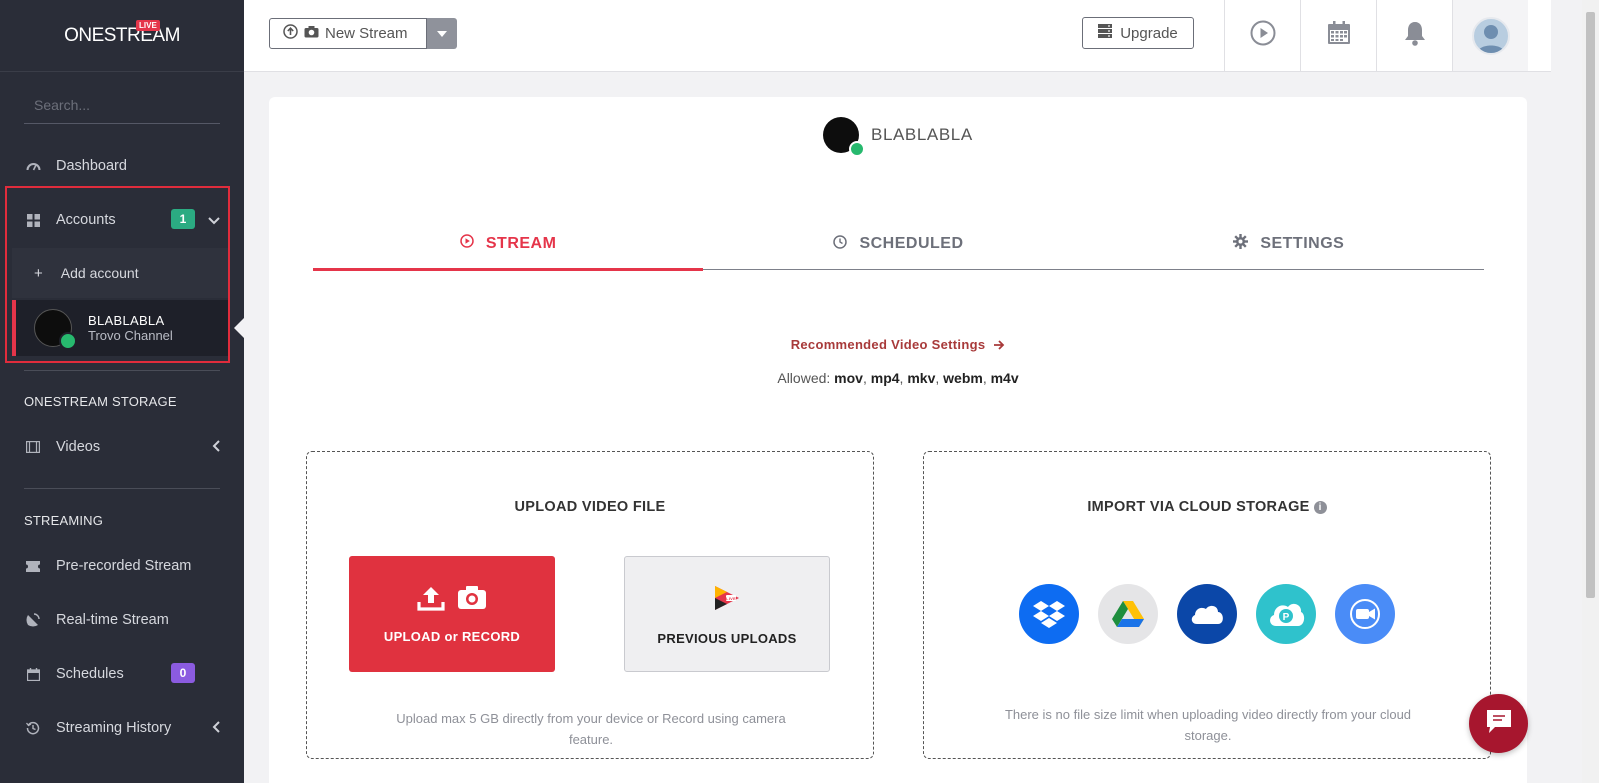 Image resolution: width=1599 pixels, height=783 pixels. I want to click on new-stream-label: New Stream, so click(366, 33).